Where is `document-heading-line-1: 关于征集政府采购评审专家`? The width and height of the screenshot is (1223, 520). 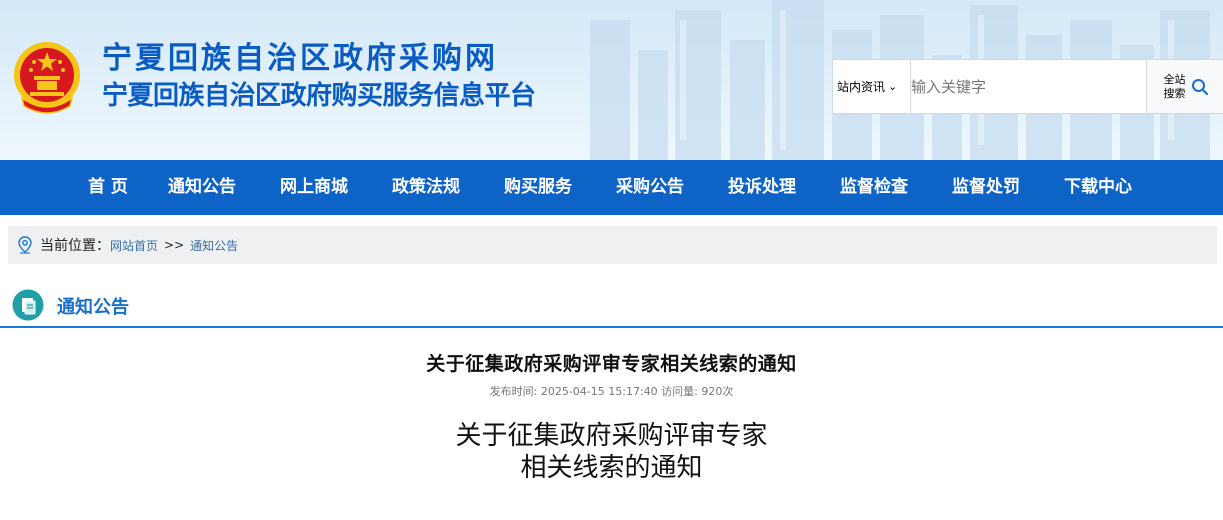 document-heading-line-1: 关于征集政府采购评审专家 is located at coordinates (611, 436).